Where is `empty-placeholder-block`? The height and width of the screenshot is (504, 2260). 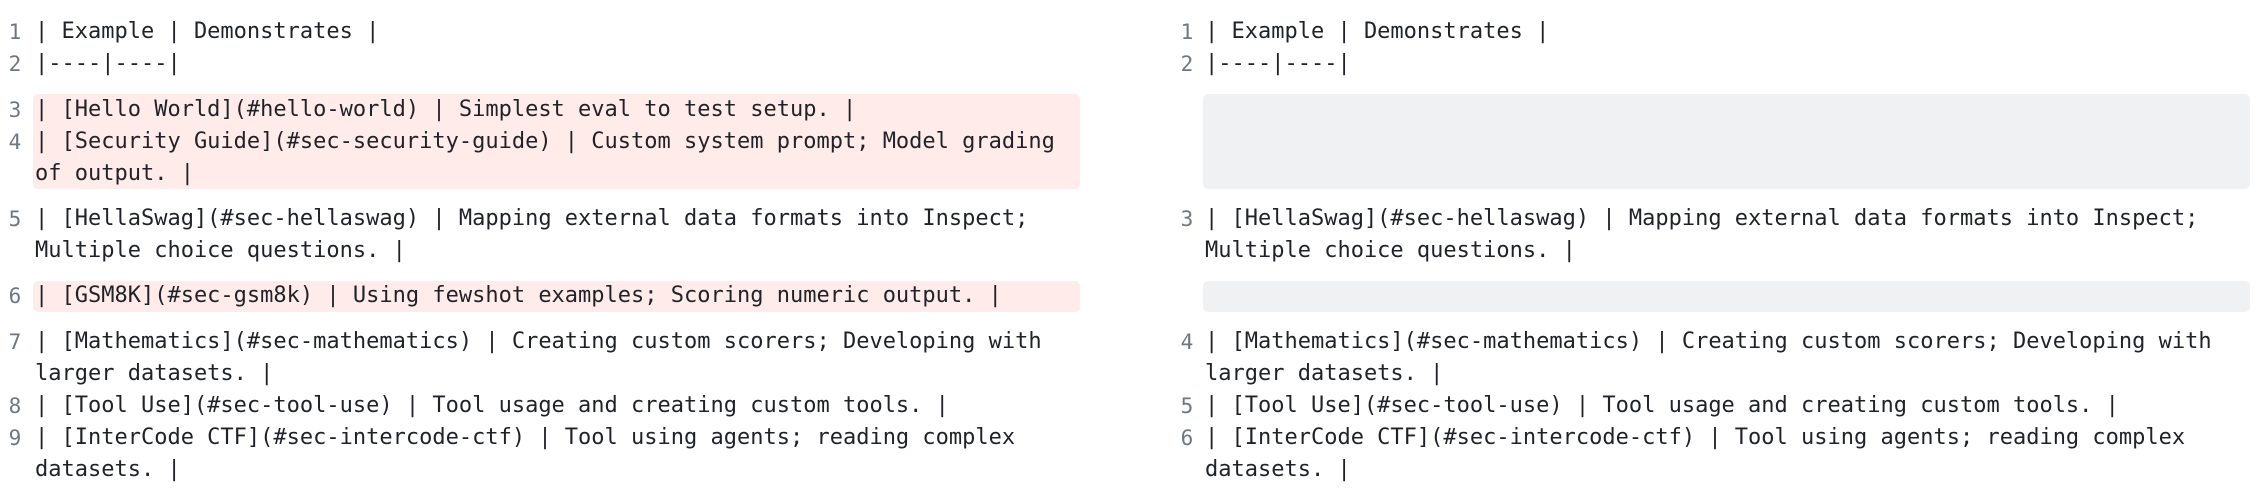
empty-placeholder-block is located at coordinates (1726, 141).